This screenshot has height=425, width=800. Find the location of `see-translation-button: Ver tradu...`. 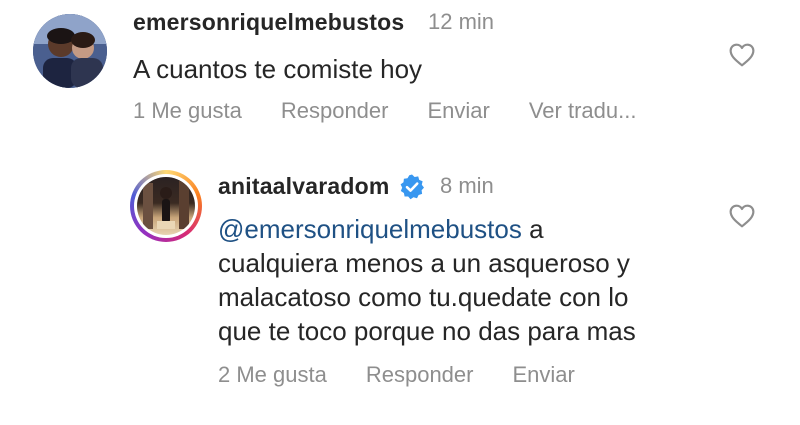

see-translation-button: Ver tradu... is located at coordinates (583, 111).